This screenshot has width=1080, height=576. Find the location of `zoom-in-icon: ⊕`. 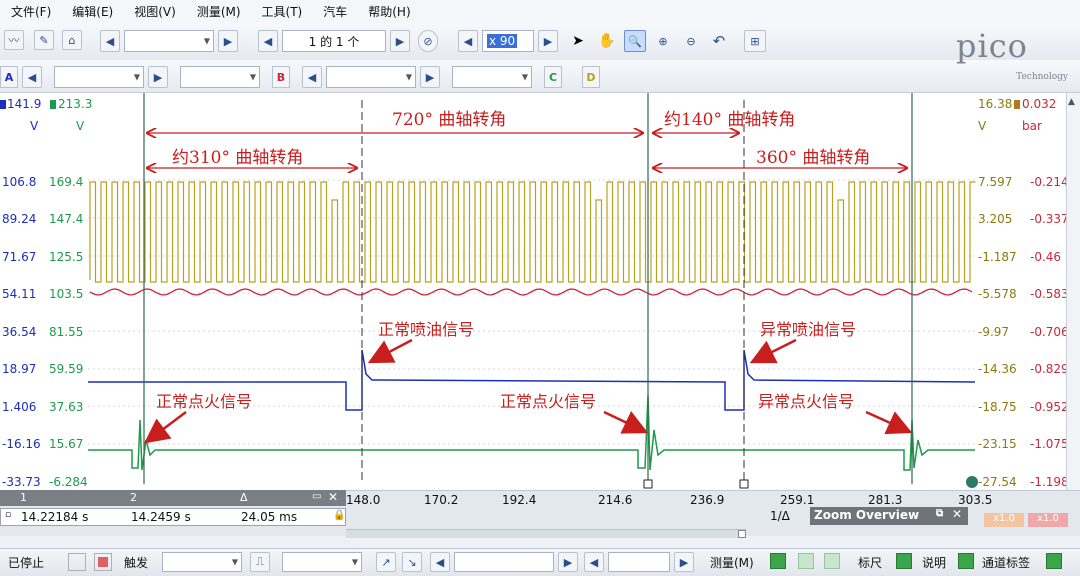

zoom-in-icon: ⊕ is located at coordinates (663, 41).